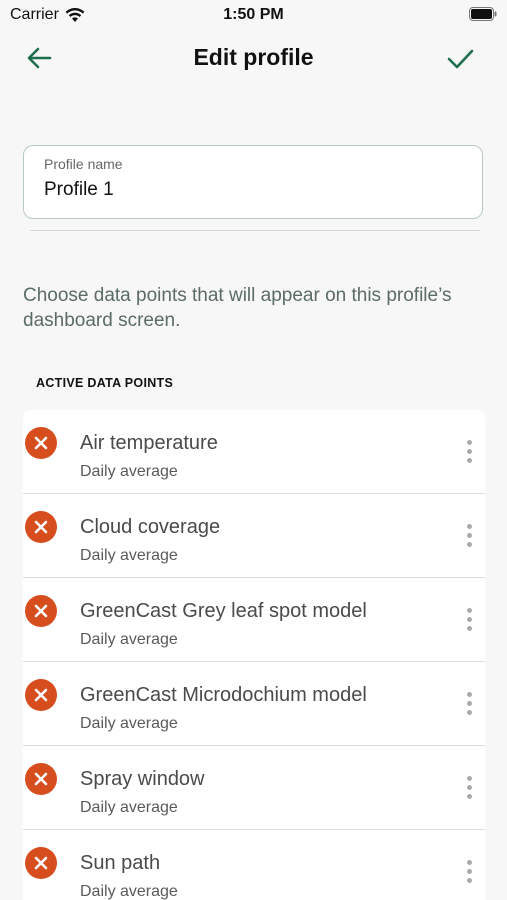 Image resolution: width=507 pixels, height=900 pixels. I want to click on status-bar: Carrier 1:50 PM, so click(253, 15).